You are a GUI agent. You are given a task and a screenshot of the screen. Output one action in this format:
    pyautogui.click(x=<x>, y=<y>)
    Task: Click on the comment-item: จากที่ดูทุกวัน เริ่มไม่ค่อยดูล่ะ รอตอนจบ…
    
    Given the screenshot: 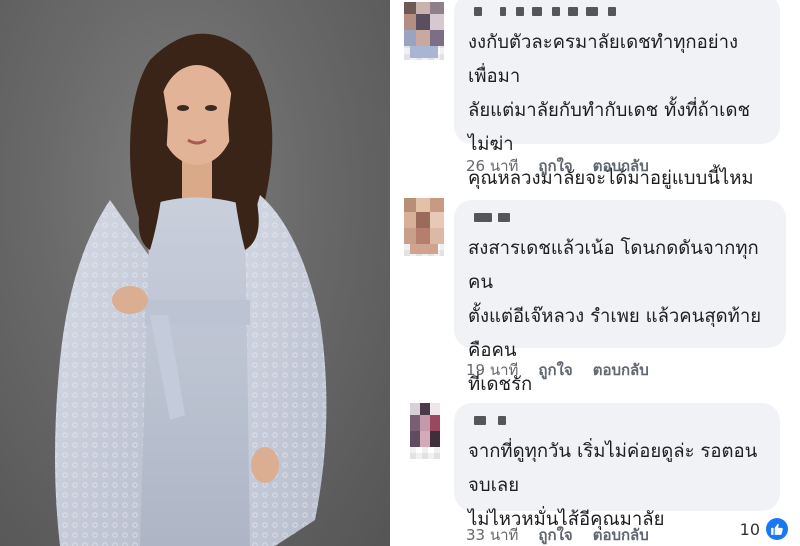 What is the action you would take?
    pyautogui.click(x=595, y=470)
    